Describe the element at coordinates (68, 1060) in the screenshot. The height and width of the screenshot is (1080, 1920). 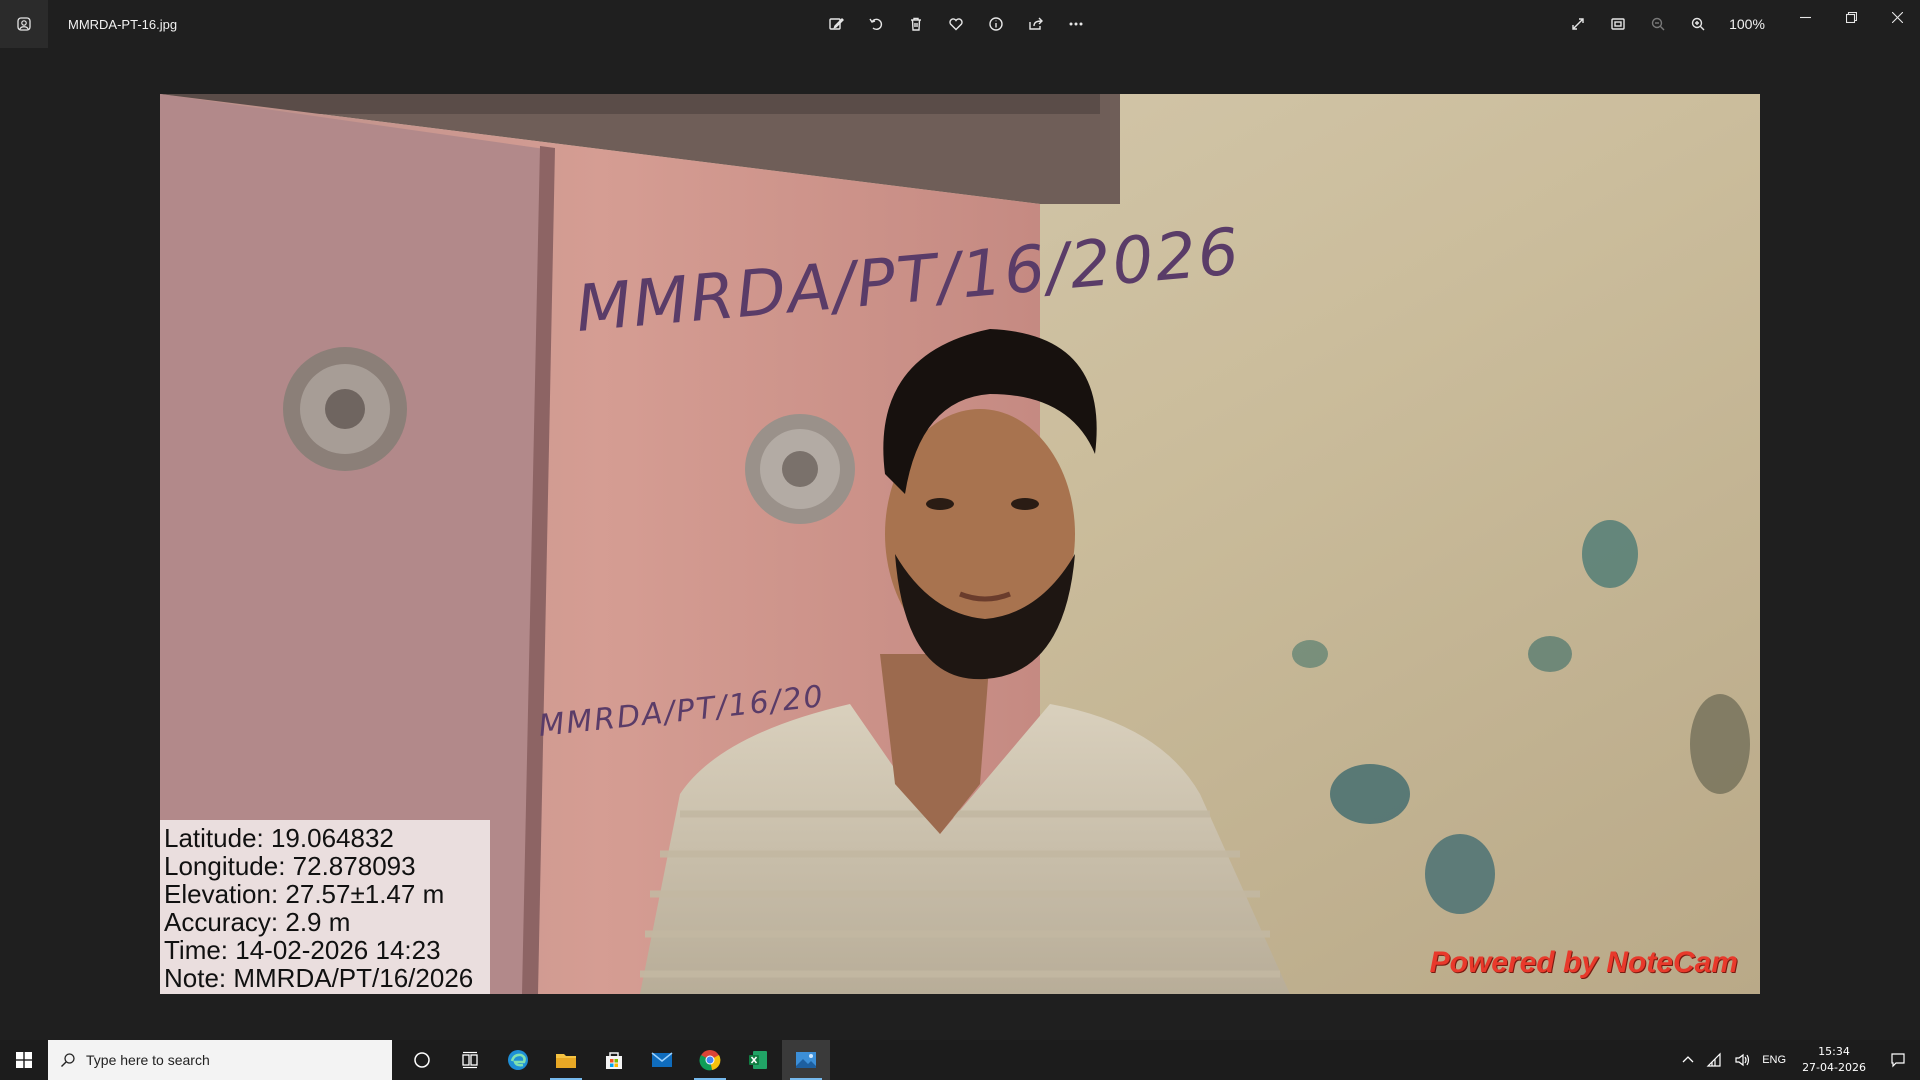
I see `search-icon` at that location.